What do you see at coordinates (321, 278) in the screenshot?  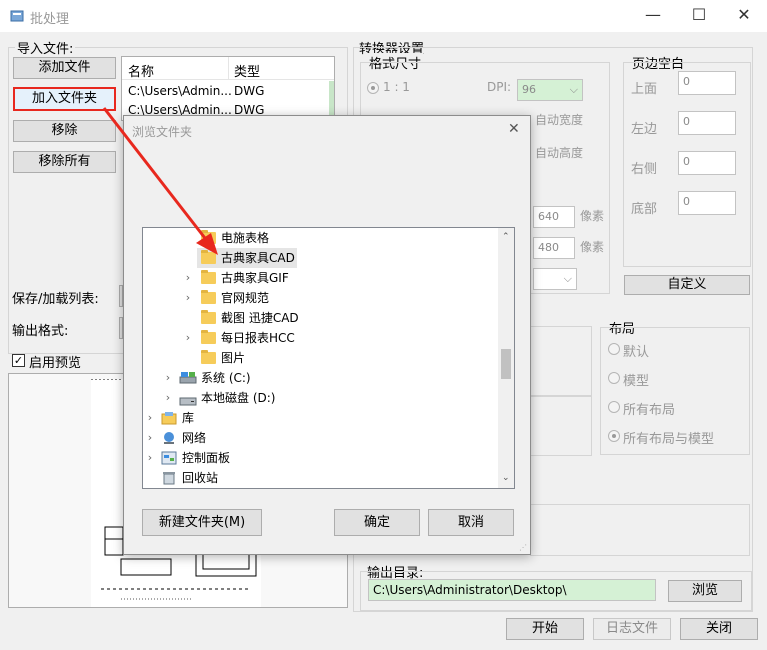 I see `tree-item: › 古典家具GIF` at bounding box center [321, 278].